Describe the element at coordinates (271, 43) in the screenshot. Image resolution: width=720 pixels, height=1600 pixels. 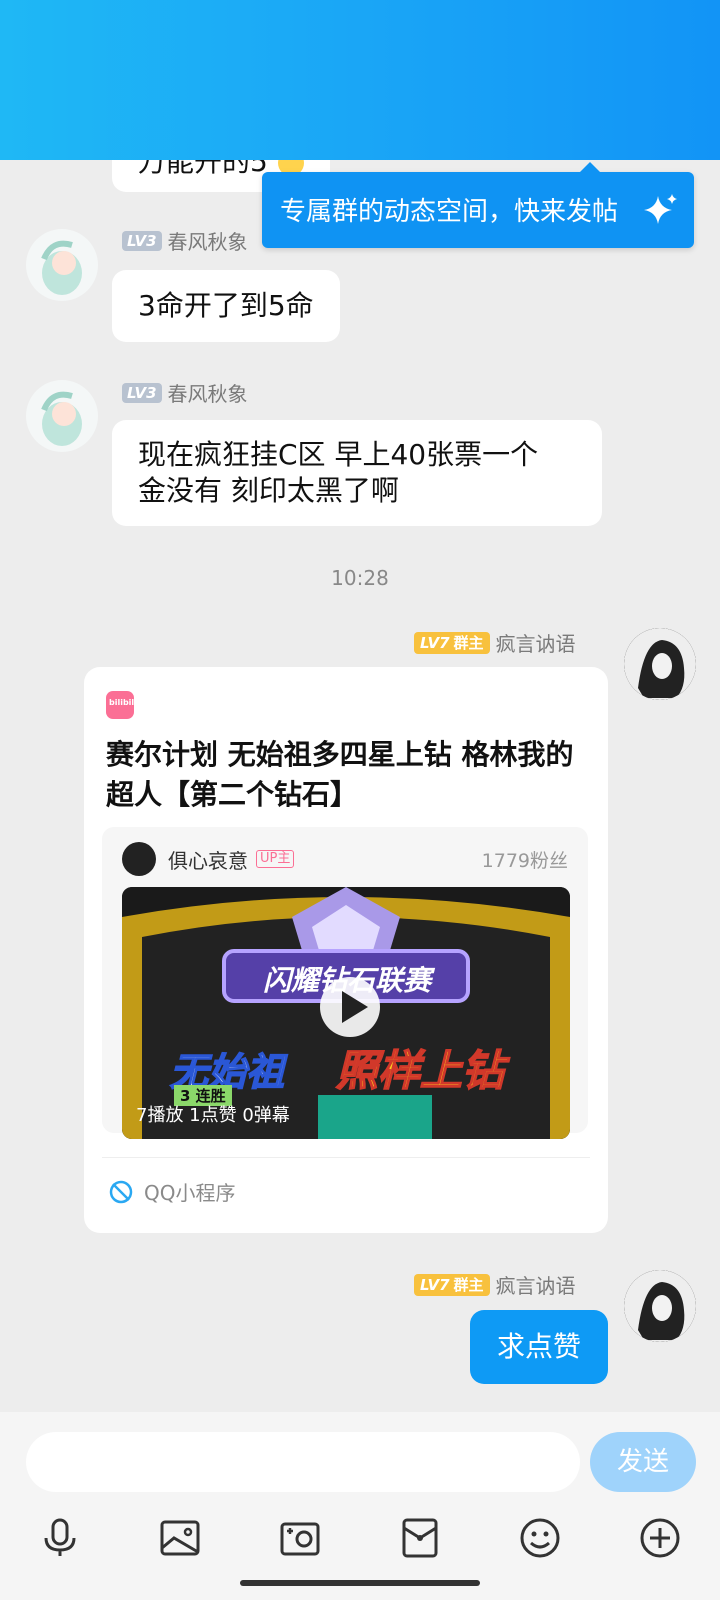
I see `mail-notification-icon` at that location.